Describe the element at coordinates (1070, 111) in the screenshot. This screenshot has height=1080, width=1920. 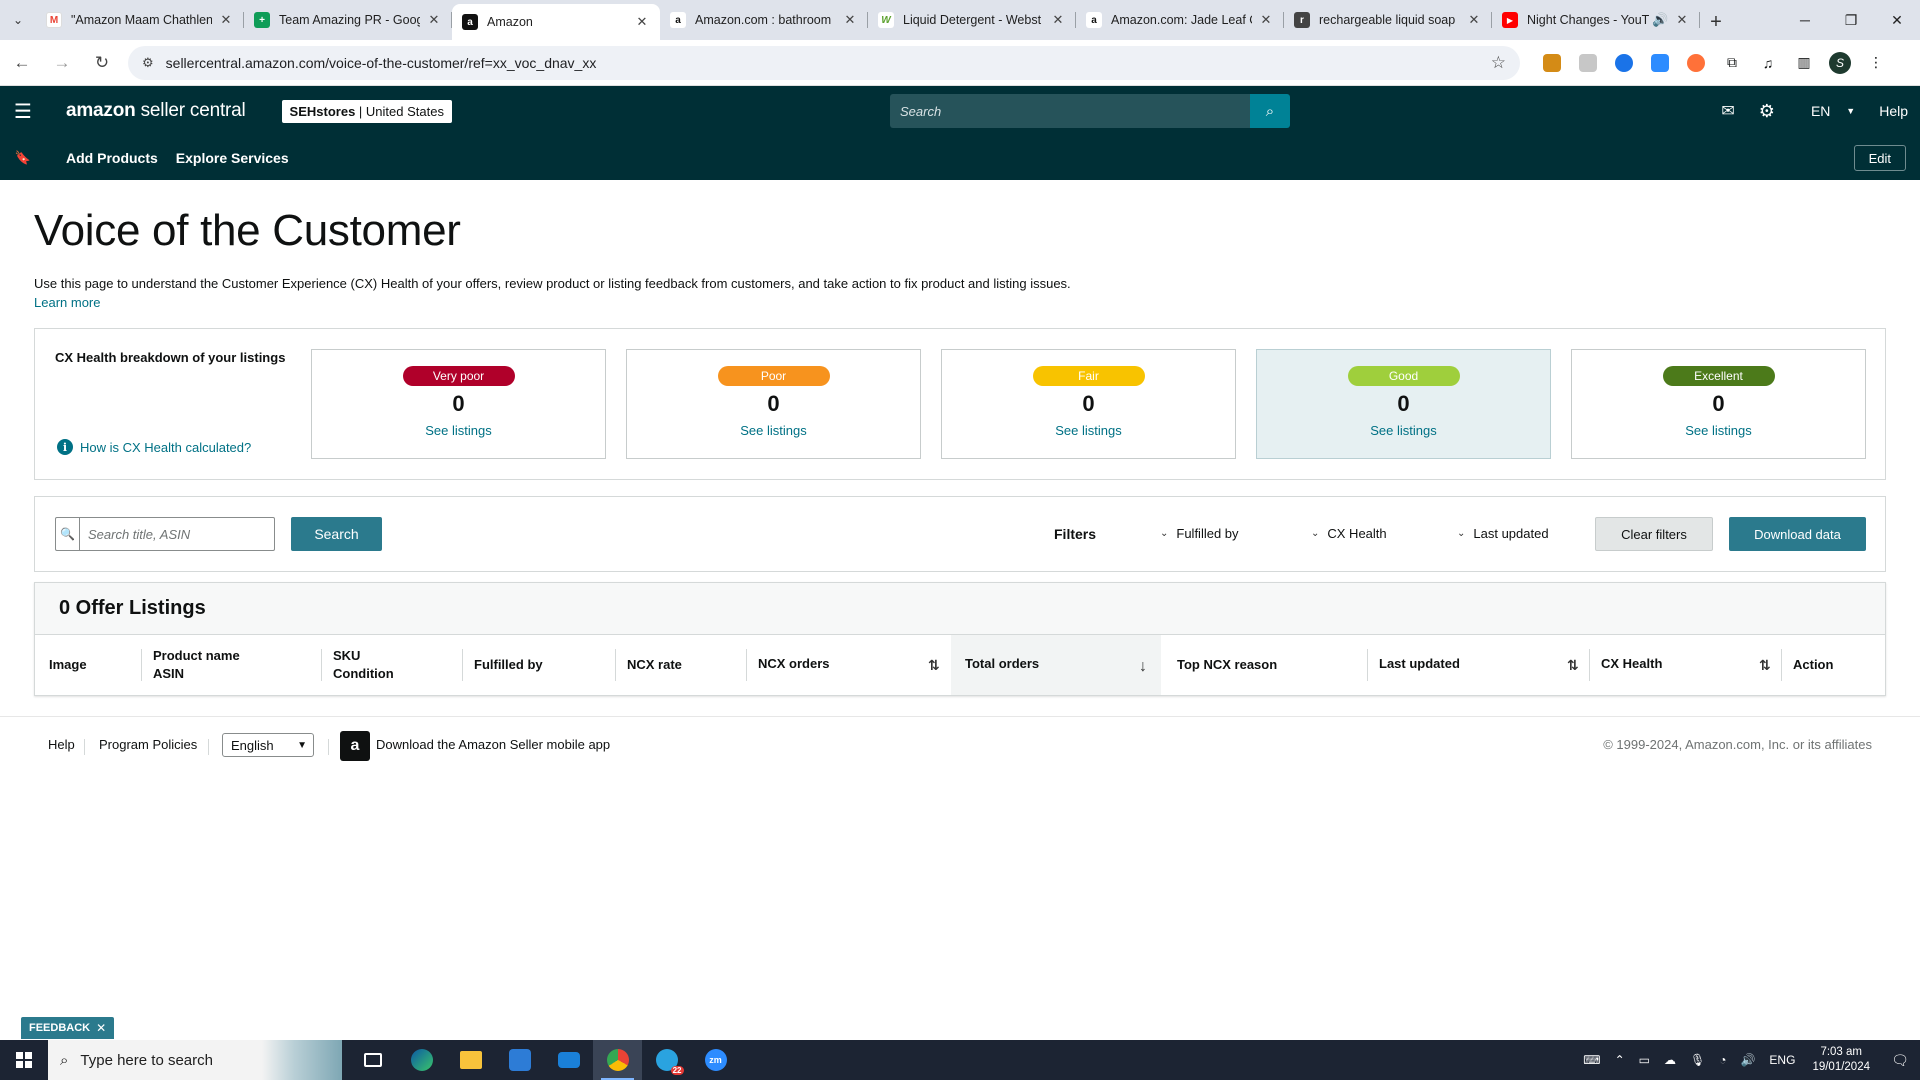
I see `header-search-input` at that location.